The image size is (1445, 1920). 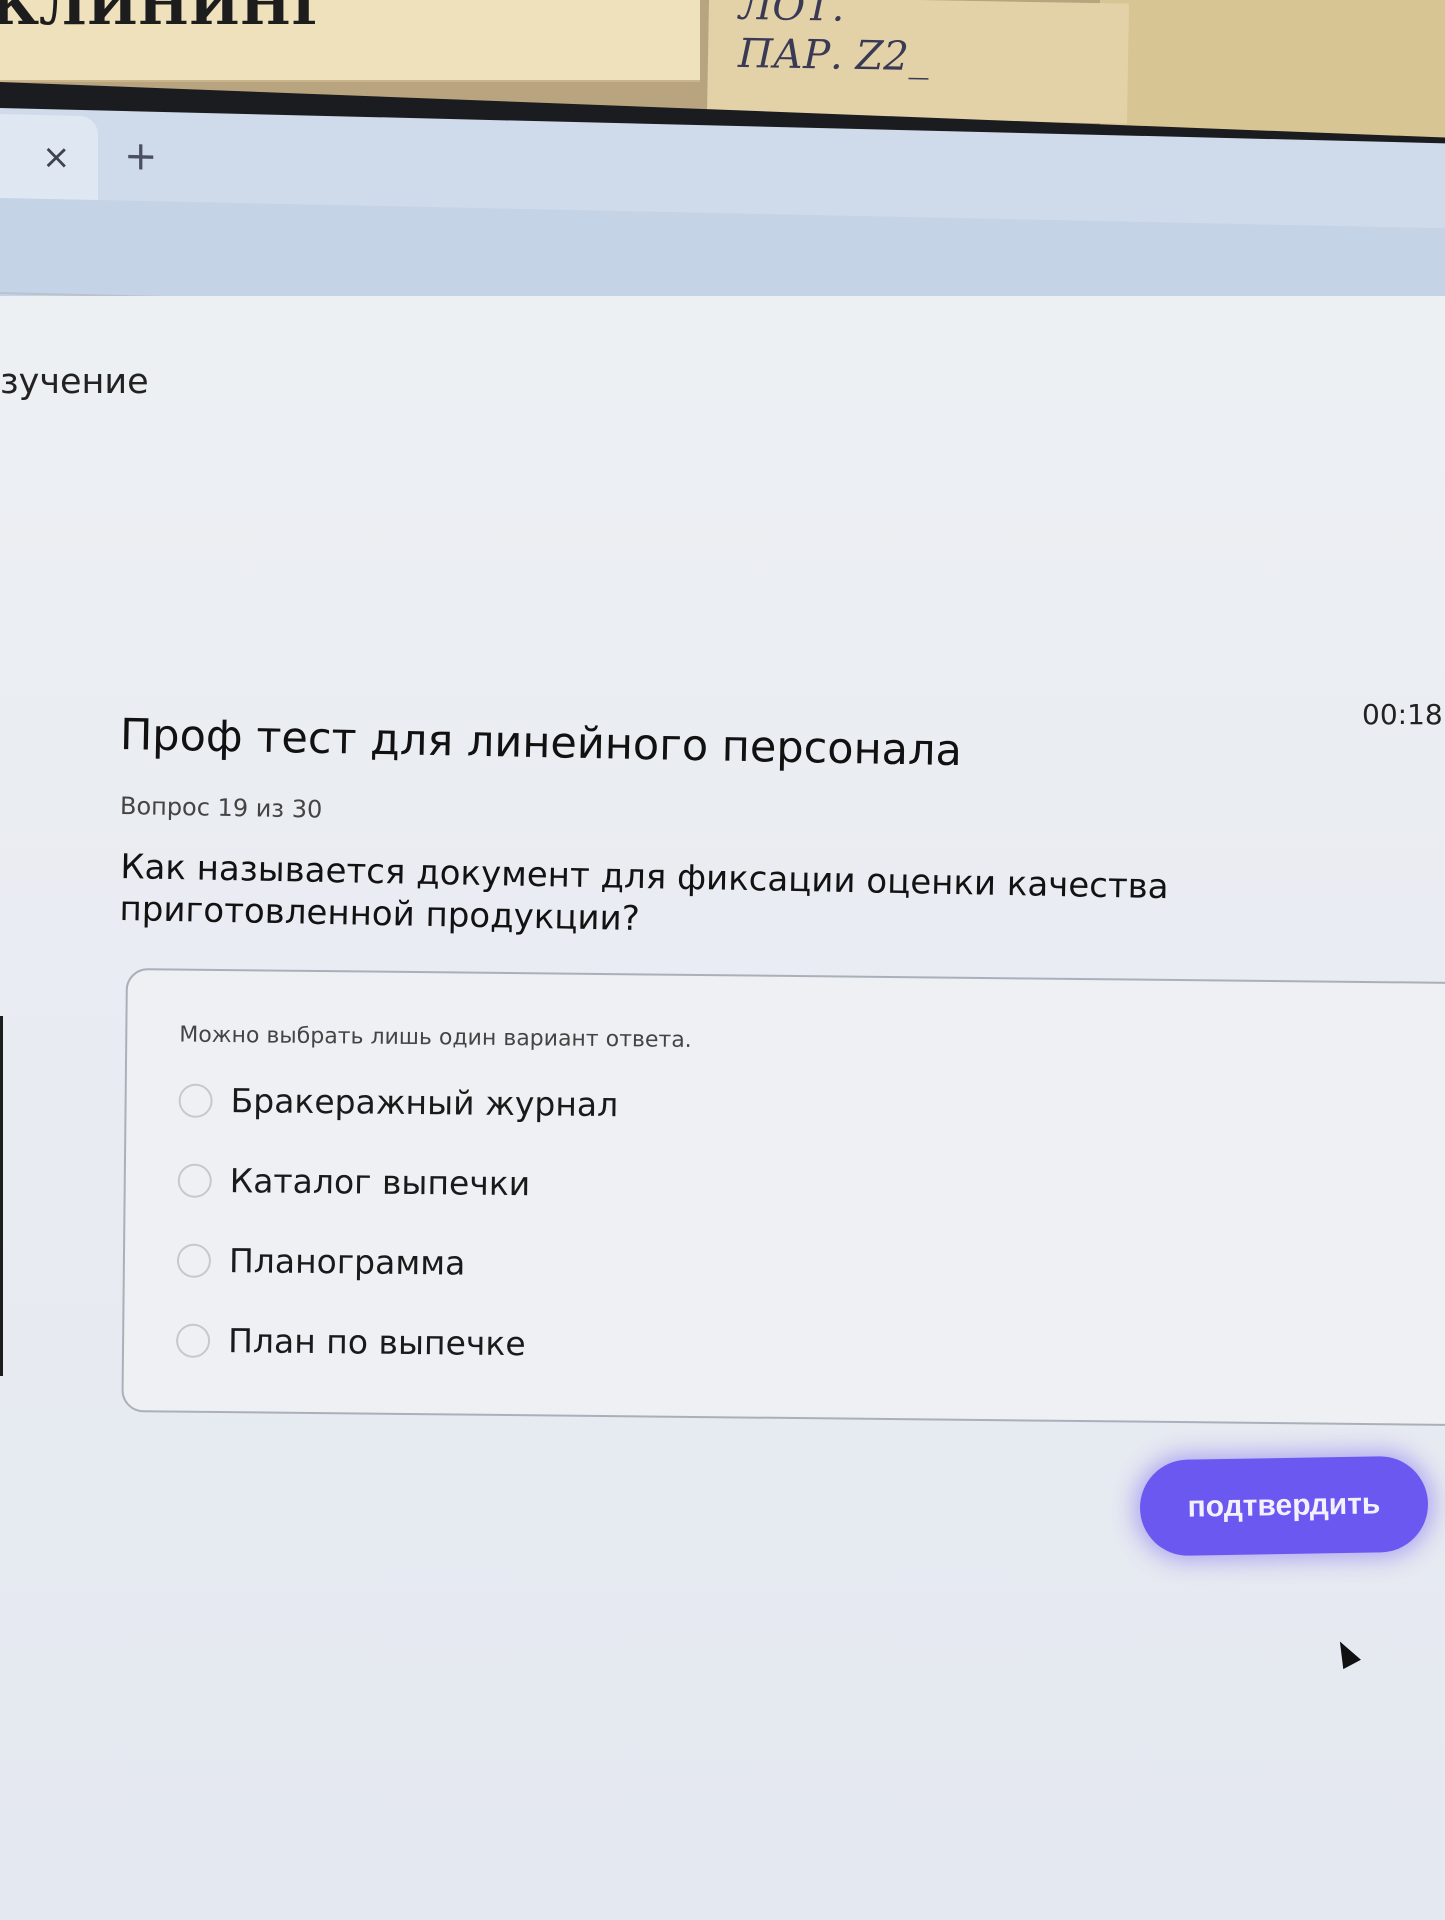 What do you see at coordinates (141, 156) in the screenshot?
I see `new-tab-icon: +` at bounding box center [141, 156].